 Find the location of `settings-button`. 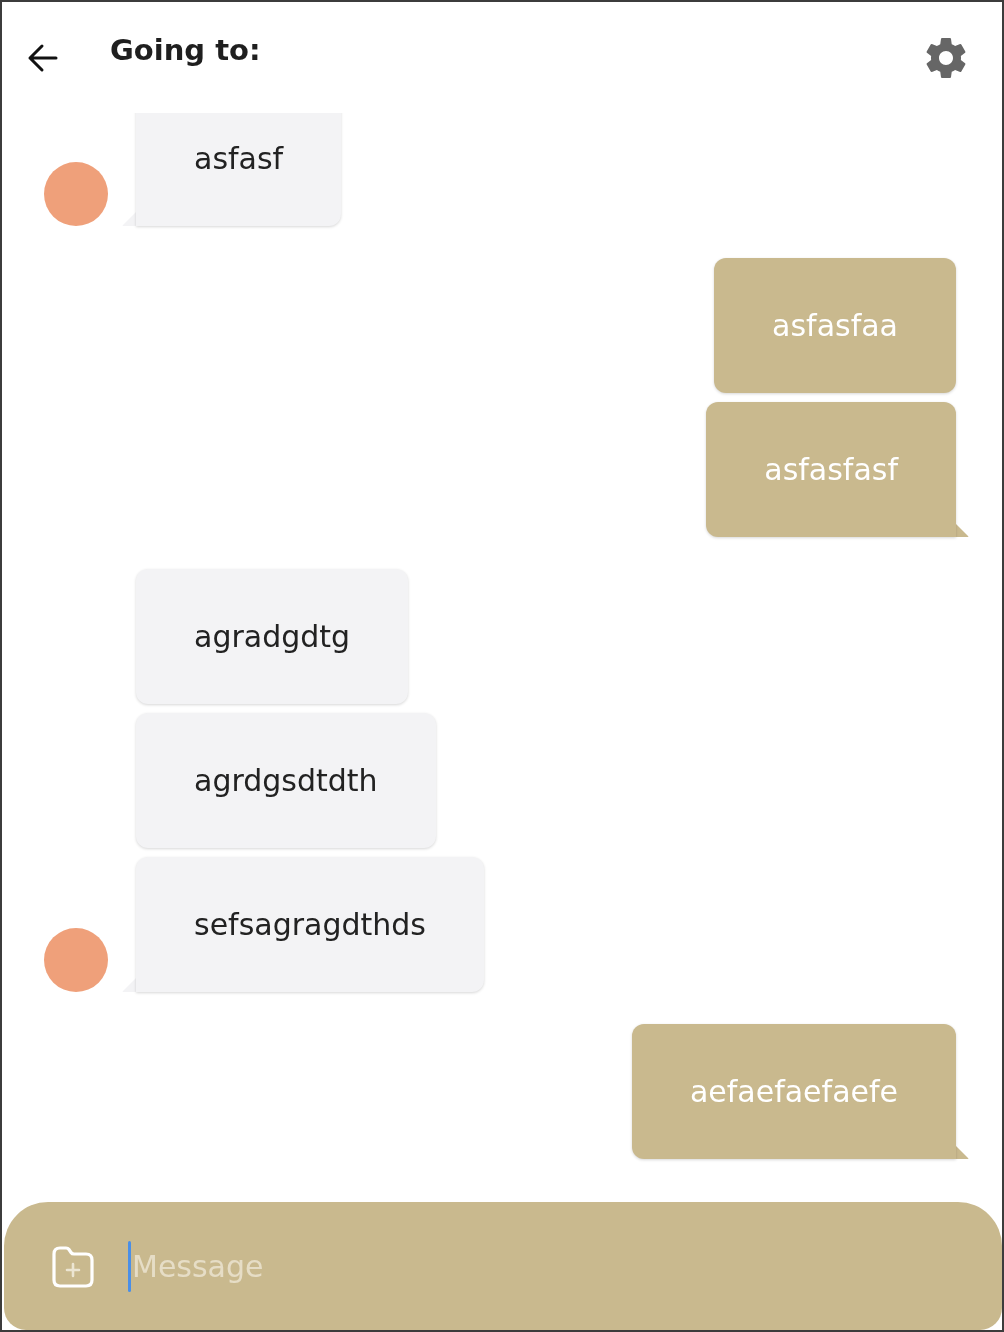

settings-button is located at coordinates (946, 57).